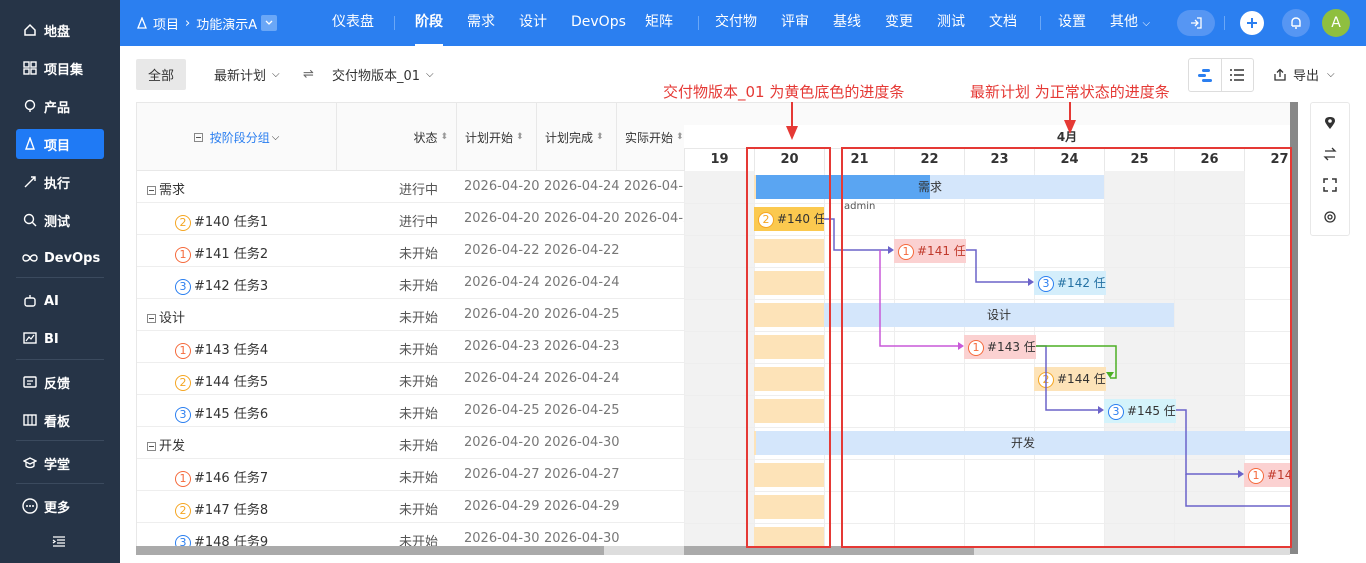 The width and height of the screenshot is (1366, 563). I want to click on table-row: 2 #147 任务8 未开始 2026-04-29 2026-04-29, so click(410, 507).